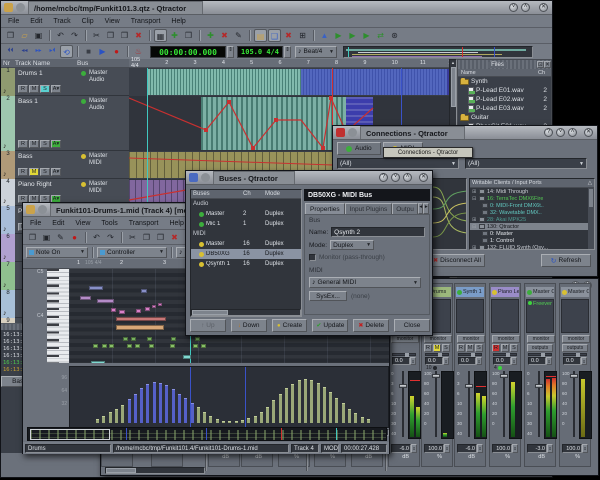 This screenshot has width=600, height=480. What do you see at coordinates (246, 224) in the screenshot?
I see `bus-row: Mic 1 1 Duplex` at bounding box center [246, 224].